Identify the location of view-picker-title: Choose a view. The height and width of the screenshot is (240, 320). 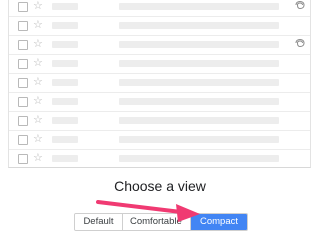
(160, 186).